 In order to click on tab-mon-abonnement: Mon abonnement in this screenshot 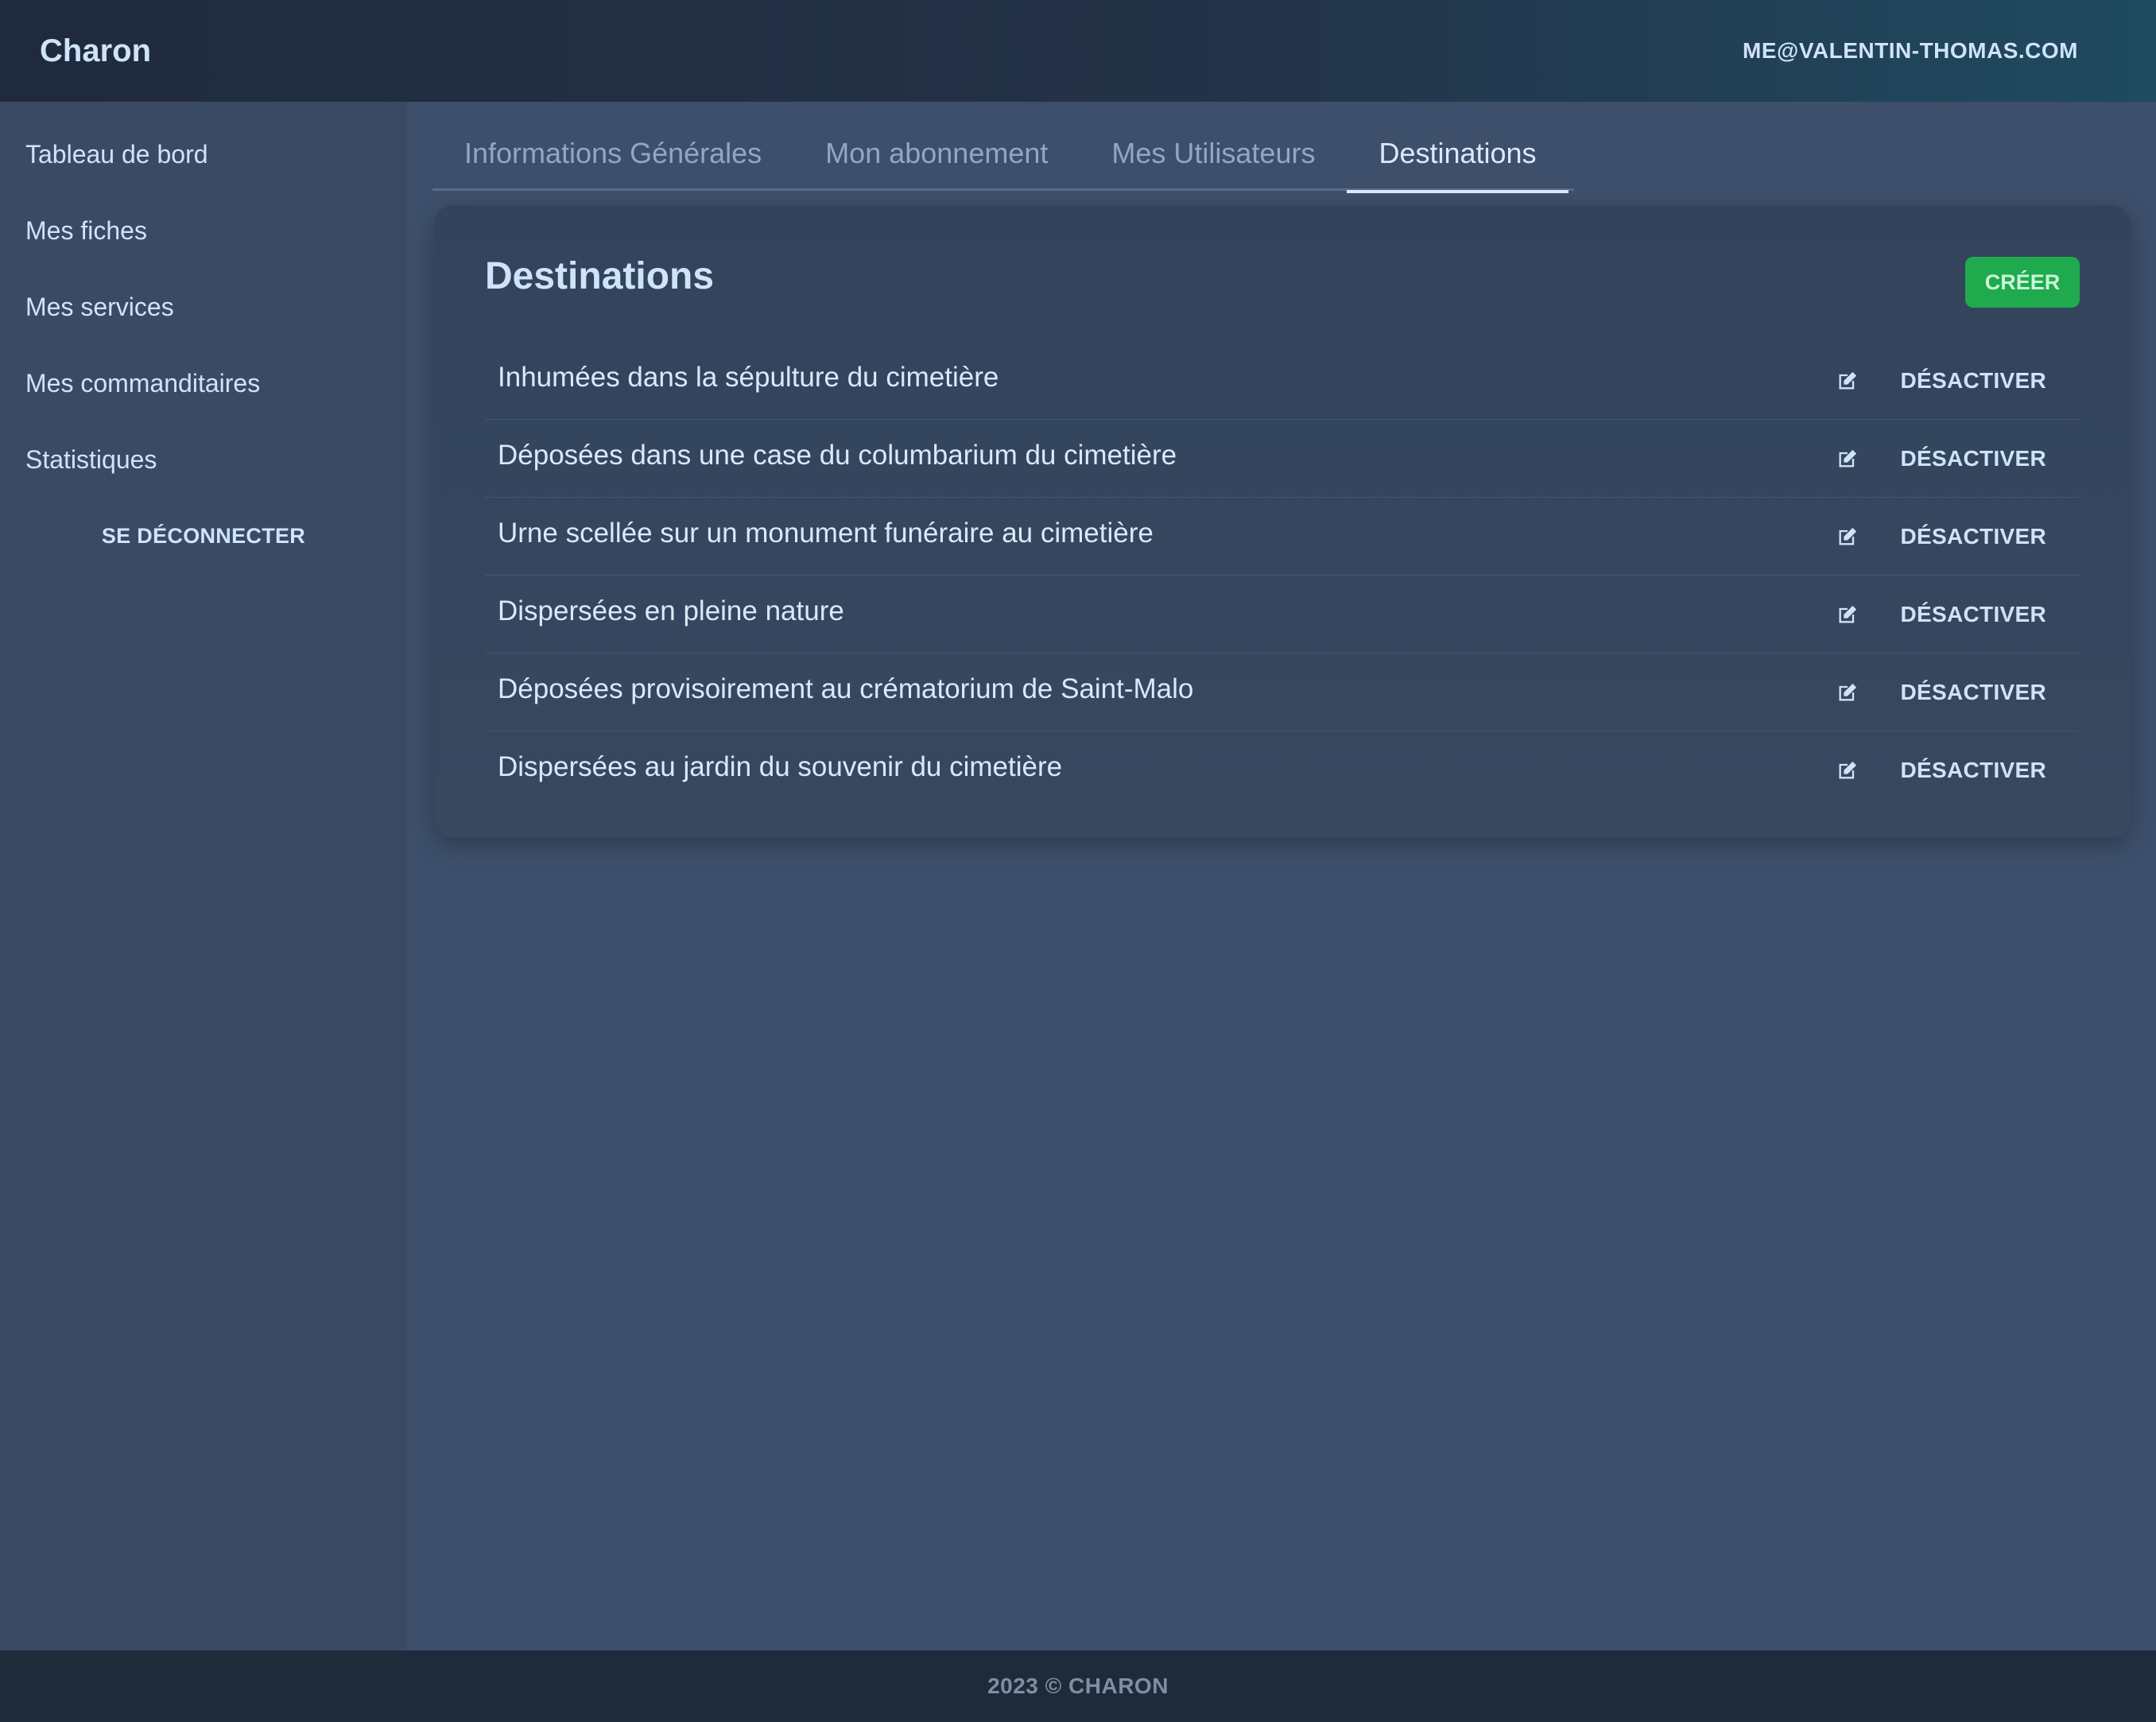, I will do `click(936, 155)`.